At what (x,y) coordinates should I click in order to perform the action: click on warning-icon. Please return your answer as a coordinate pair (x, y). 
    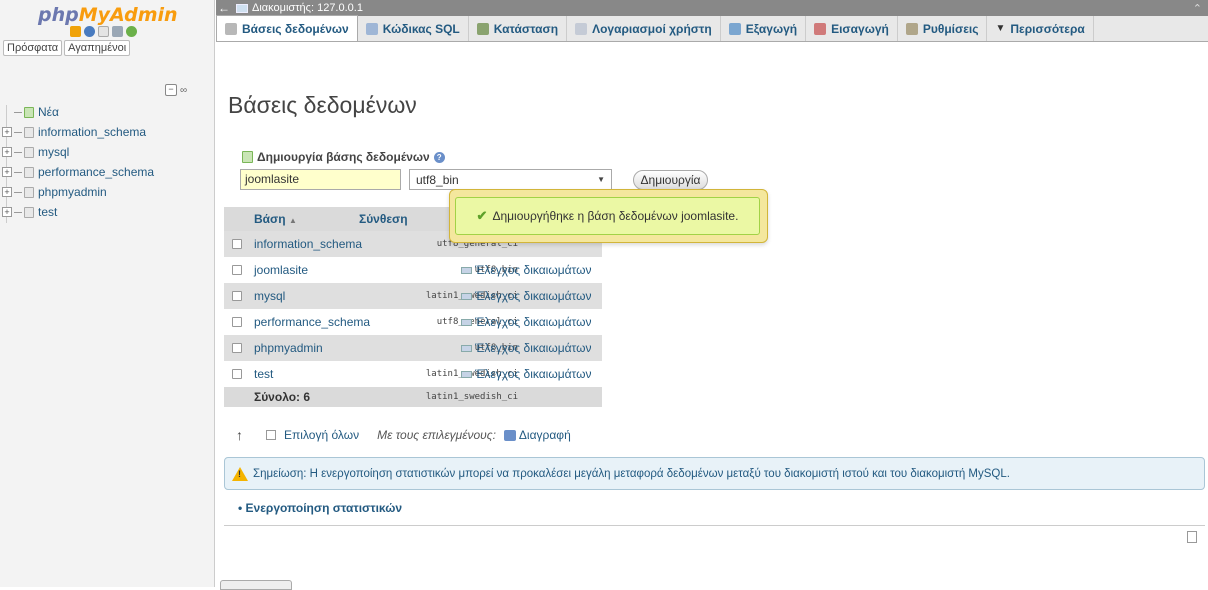
    Looking at the image, I should click on (240, 473).